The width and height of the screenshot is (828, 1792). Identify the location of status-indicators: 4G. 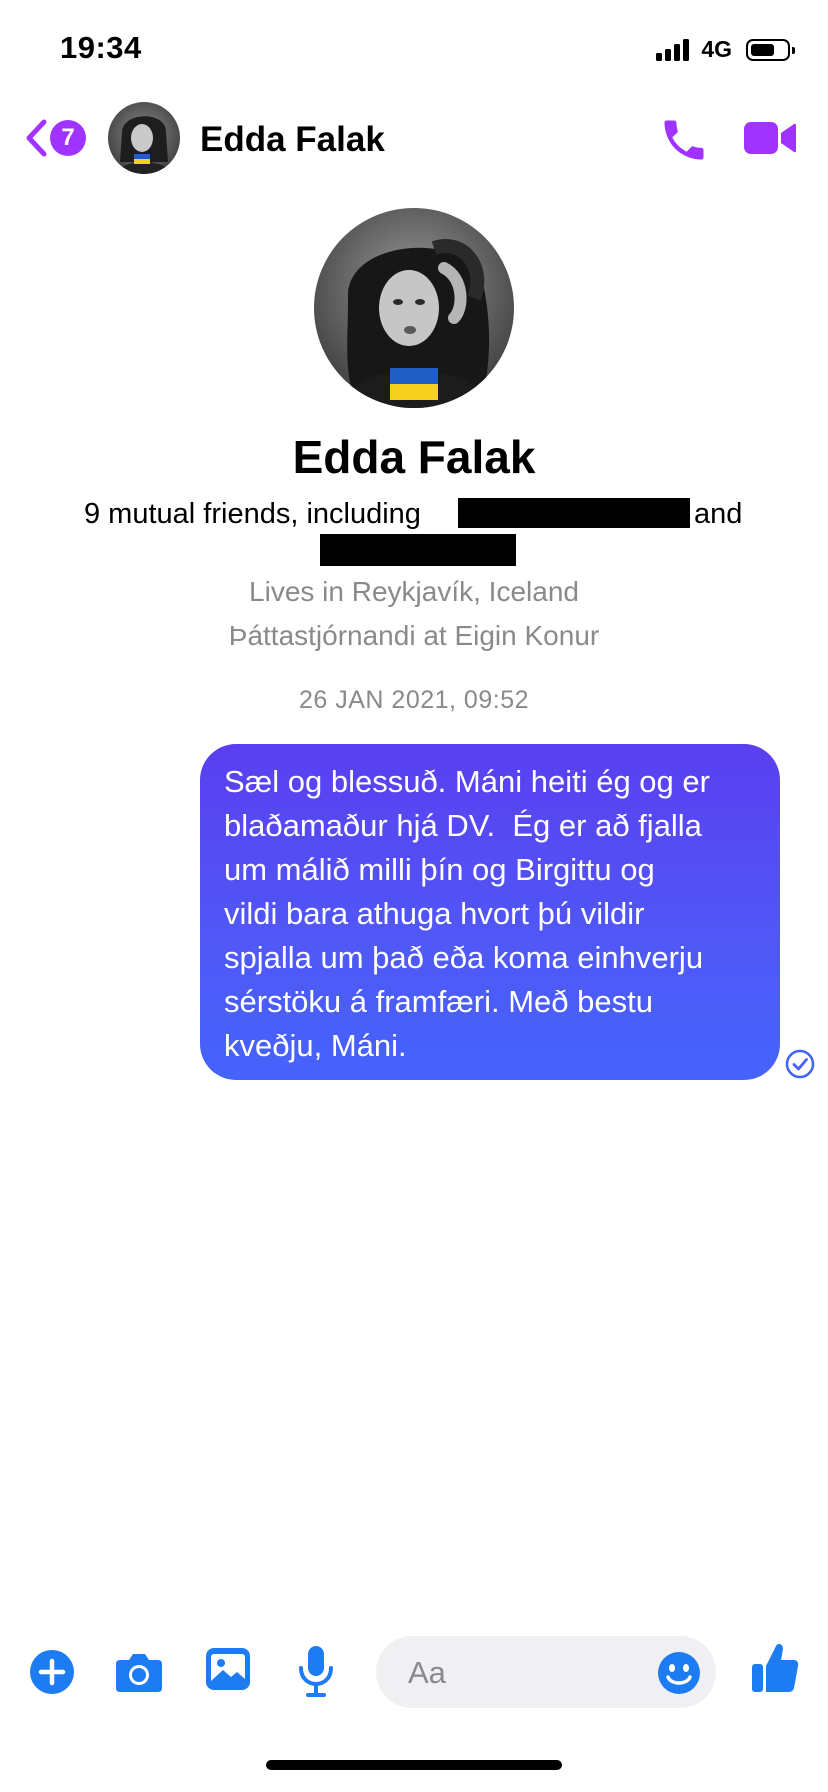
(725, 49).